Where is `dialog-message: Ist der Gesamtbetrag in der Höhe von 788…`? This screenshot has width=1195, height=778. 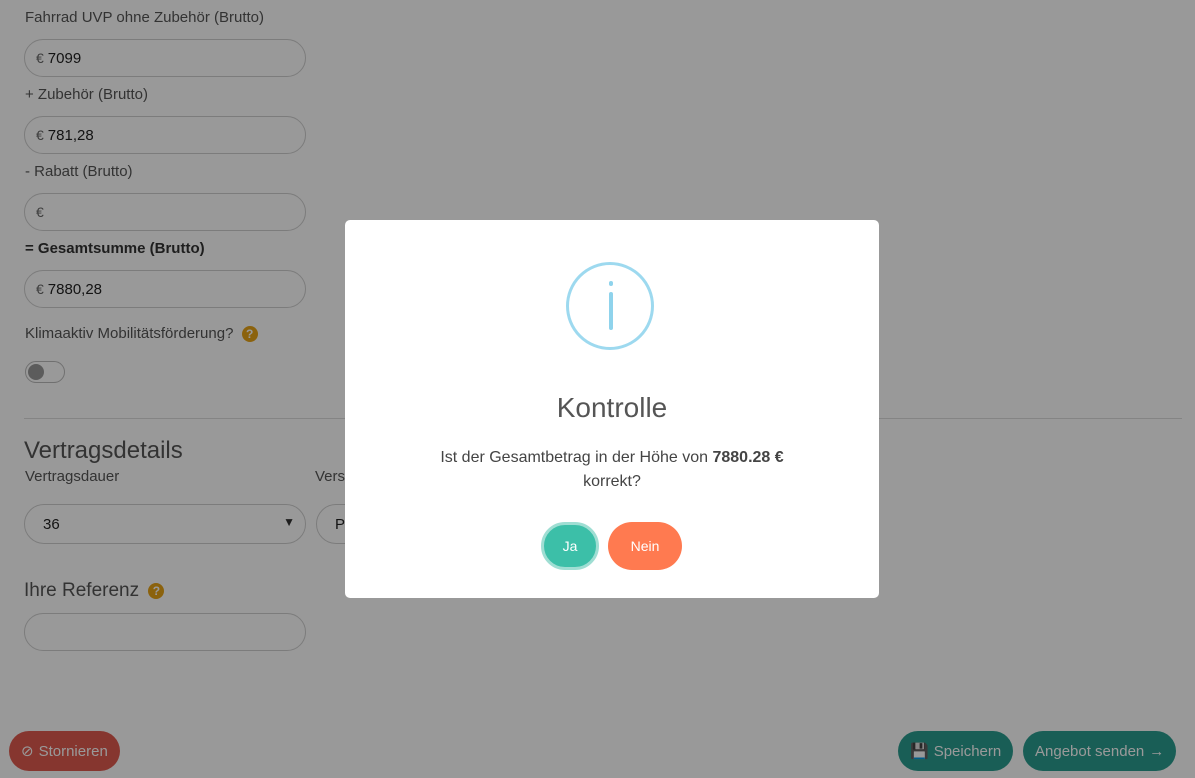
dialog-message: Ist der Gesamtbetrag in der Höhe von 788… is located at coordinates (612, 470).